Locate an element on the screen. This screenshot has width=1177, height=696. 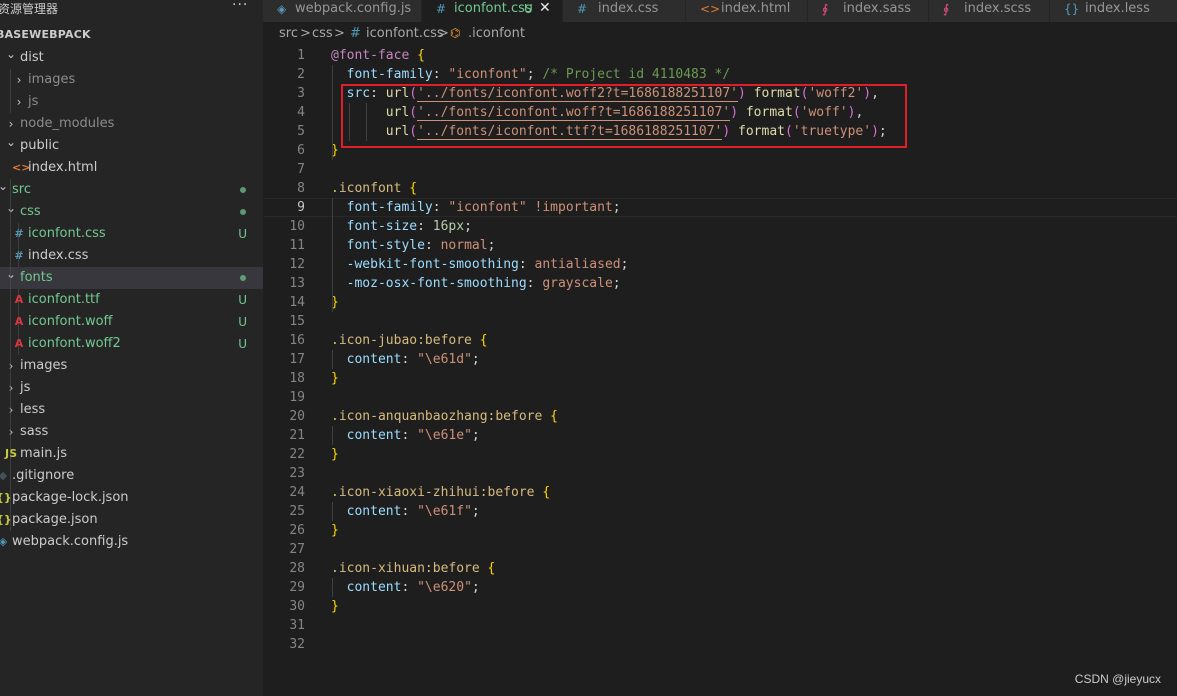
tab-index-html: <> index.html is located at coordinates (747, 11).